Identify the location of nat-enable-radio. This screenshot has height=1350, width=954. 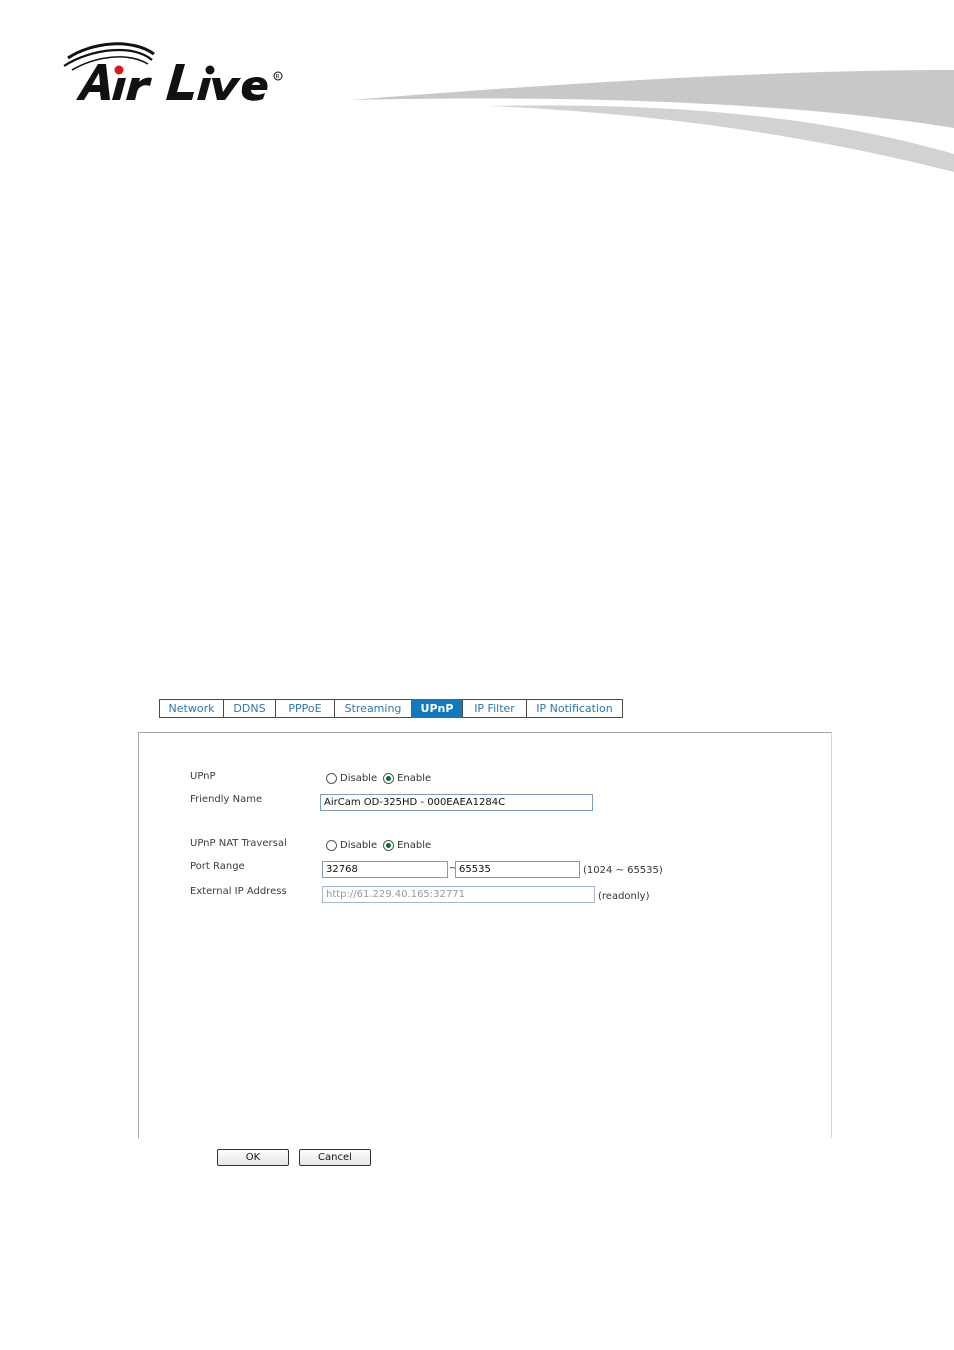
(389, 845).